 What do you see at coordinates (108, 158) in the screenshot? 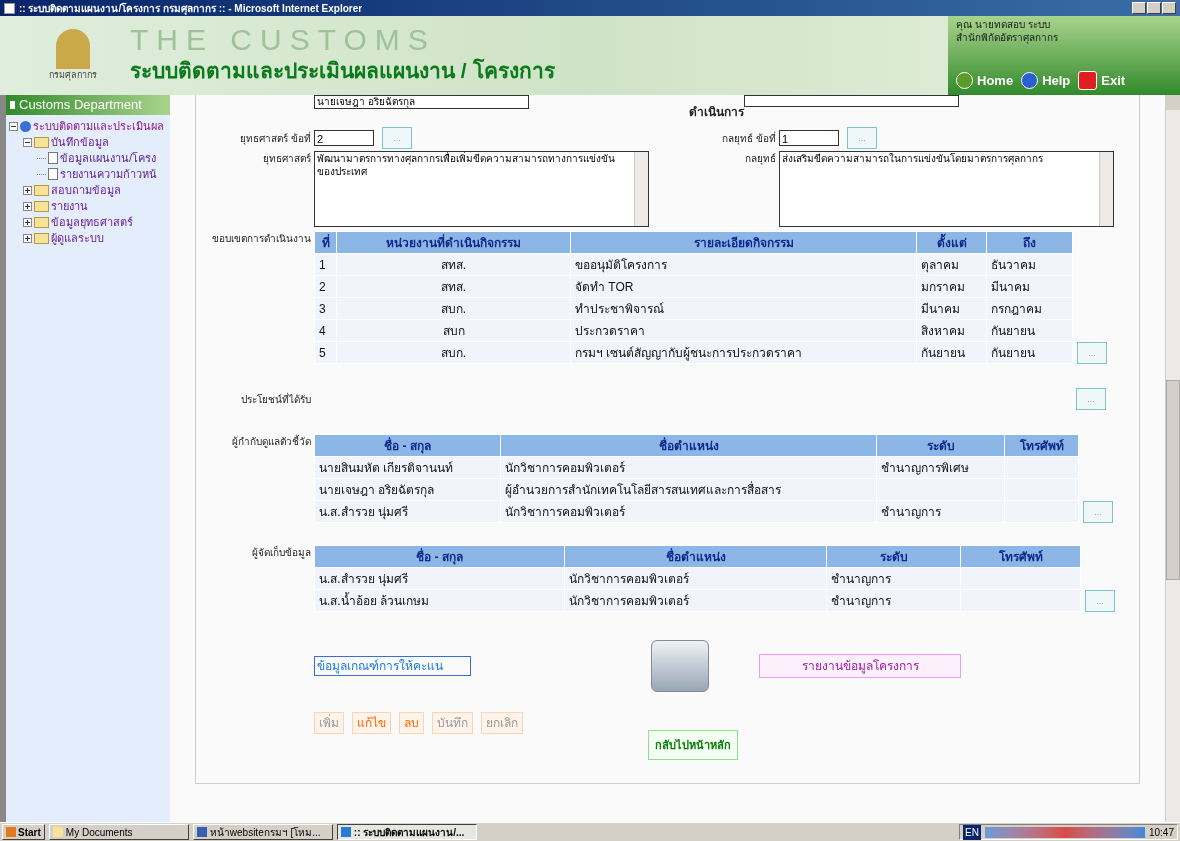
I see `tree-item: ข้อมูลแผนงาน/โครง` at bounding box center [108, 158].